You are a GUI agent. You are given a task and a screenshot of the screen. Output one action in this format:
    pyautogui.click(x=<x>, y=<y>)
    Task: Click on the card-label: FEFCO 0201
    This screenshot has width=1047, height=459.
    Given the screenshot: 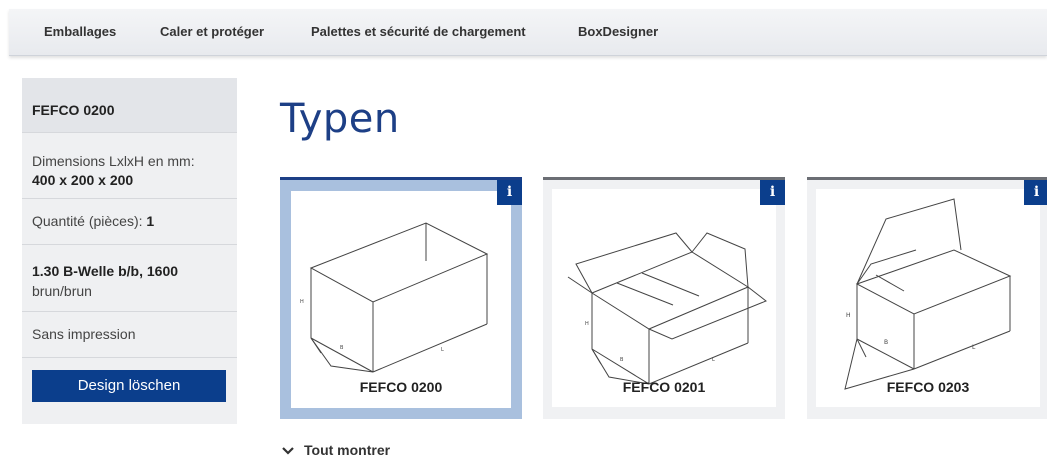 What is the action you would take?
    pyautogui.click(x=664, y=387)
    